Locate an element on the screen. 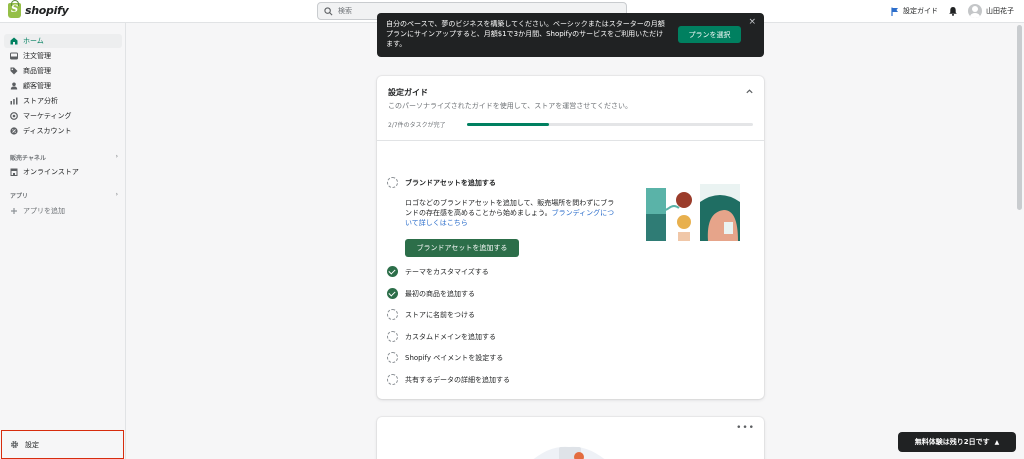  sidebar-item-orders: 注文管理 is located at coordinates (63, 56).